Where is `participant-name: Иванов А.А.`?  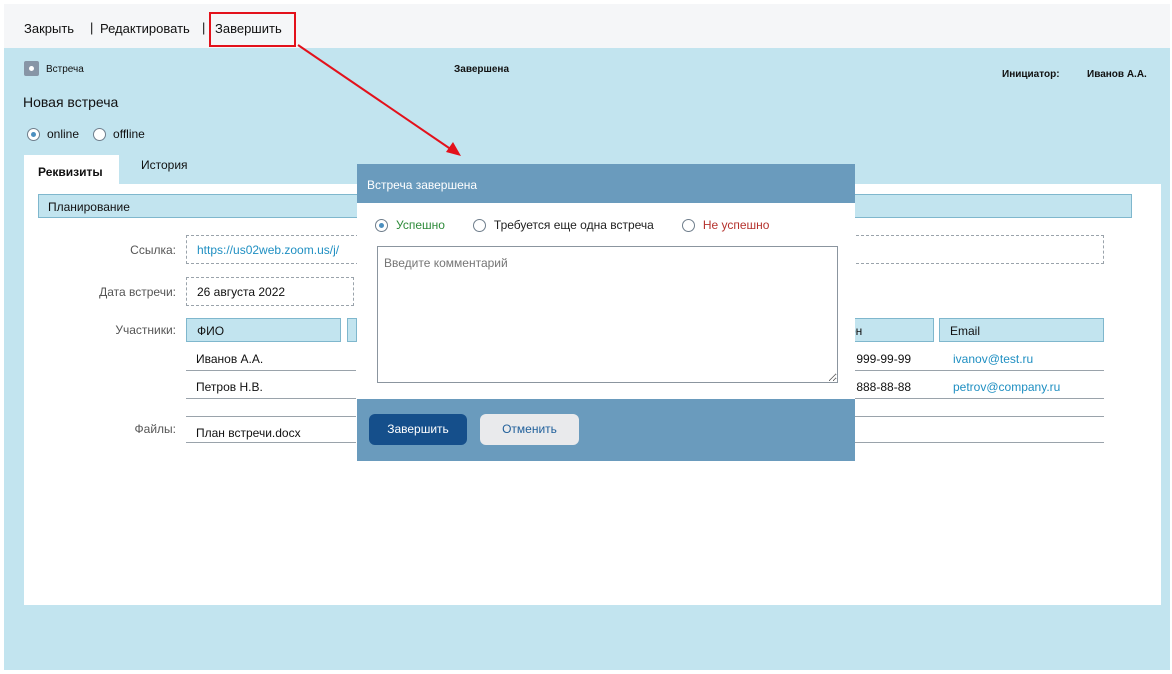 participant-name: Иванов А.А. is located at coordinates (230, 359).